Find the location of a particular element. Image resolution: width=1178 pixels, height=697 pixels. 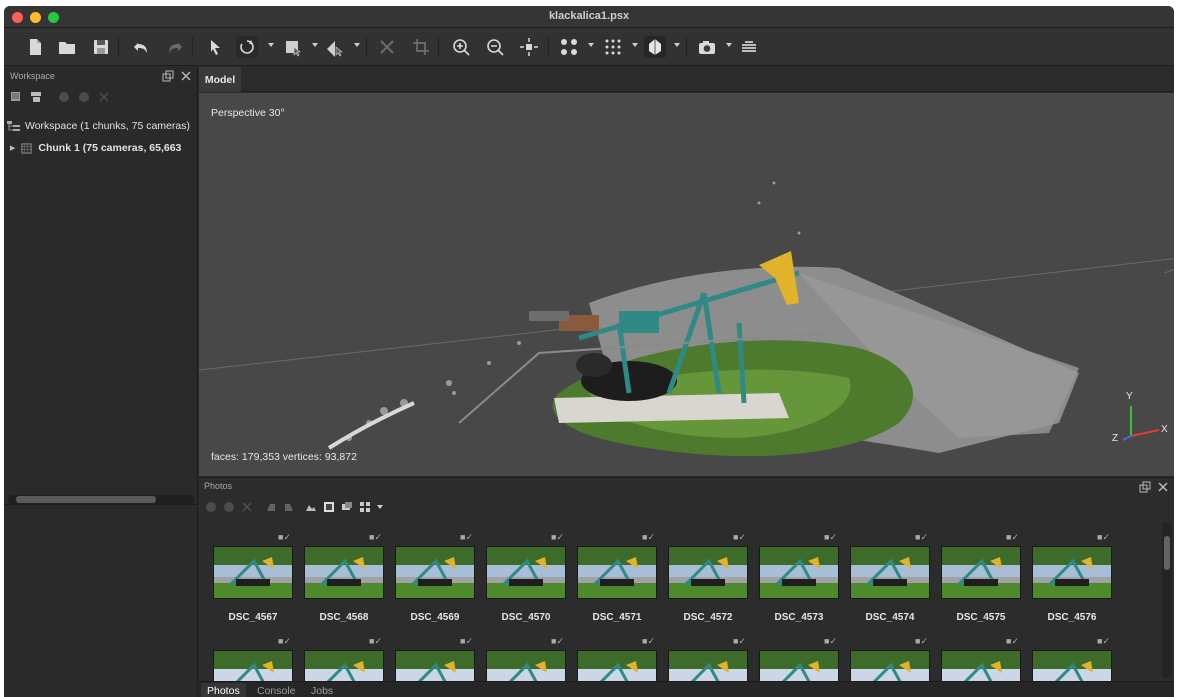

rotate-object-icon is located at coordinates (247, 47).